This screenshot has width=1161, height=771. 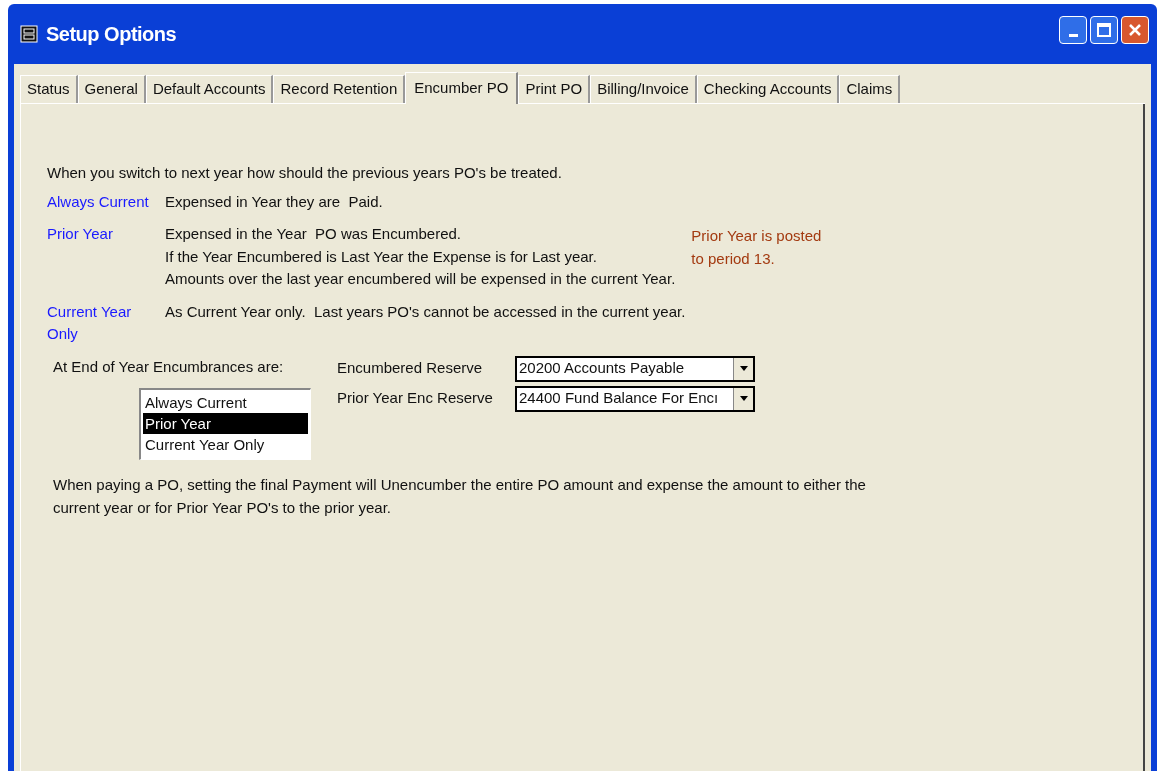 I want to click on option-description: Expensed in the Year PO was Encumbered., so click(x=313, y=234).